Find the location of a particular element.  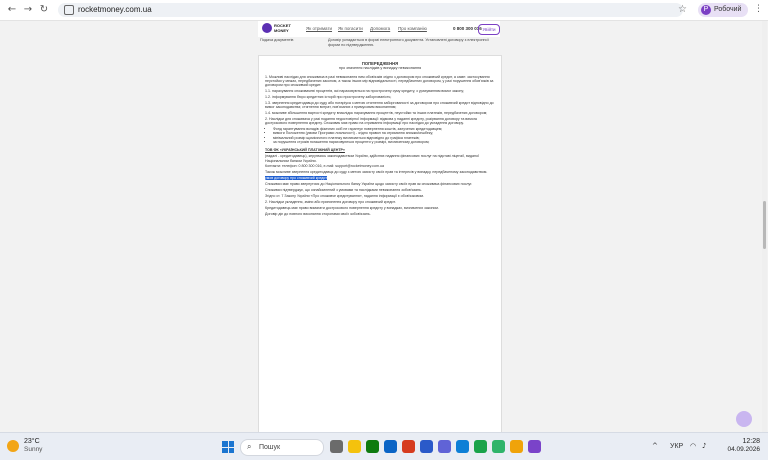

edge-icon is located at coordinates (462, 446).